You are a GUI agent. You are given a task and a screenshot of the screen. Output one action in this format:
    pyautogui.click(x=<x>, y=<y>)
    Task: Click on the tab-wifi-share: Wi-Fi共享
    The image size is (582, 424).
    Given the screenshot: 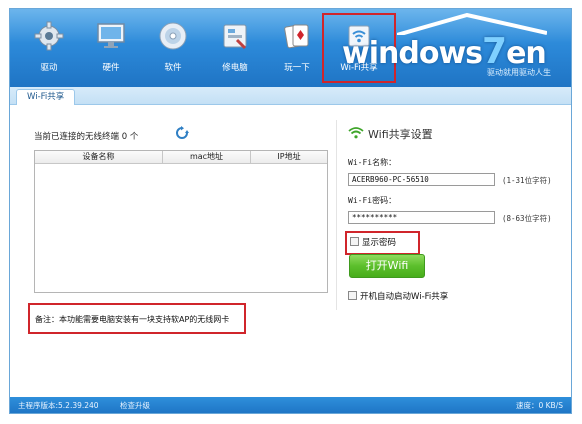 What is the action you would take?
    pyautogui.click(x=46, y=97)
    